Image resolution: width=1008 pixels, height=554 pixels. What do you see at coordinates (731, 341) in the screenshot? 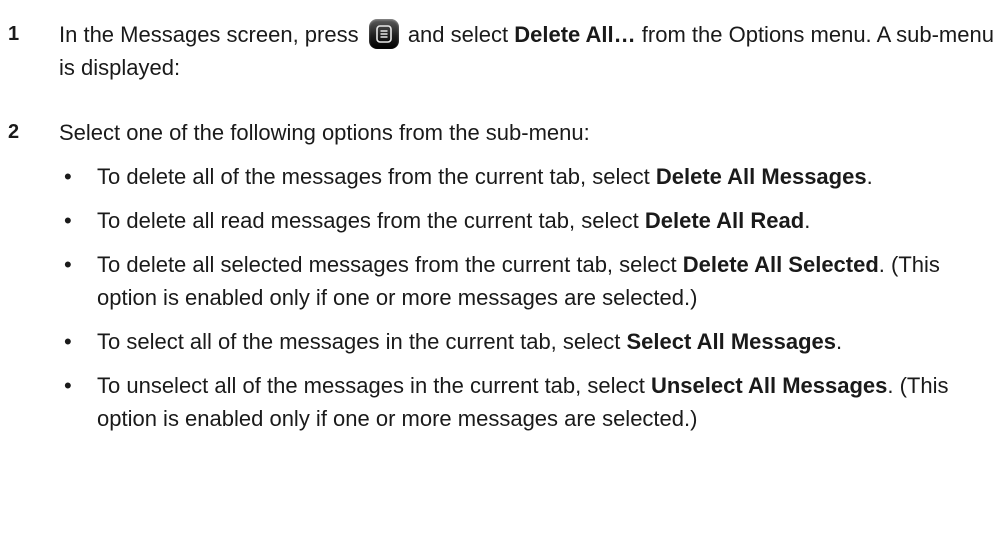
I see `option-name: Select All Messages` at bounding box center [731, 341].